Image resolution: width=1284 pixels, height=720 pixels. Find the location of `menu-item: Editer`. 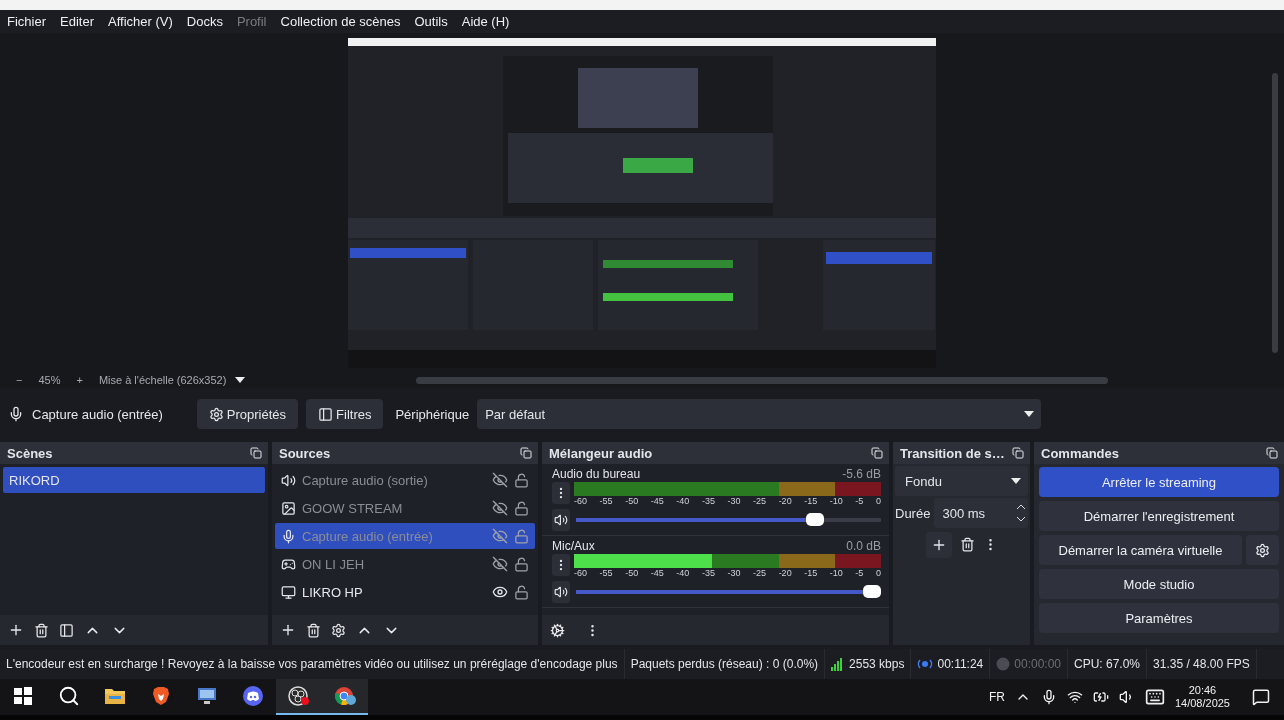

menu-item: Editer is located at coordinates (77, 21).